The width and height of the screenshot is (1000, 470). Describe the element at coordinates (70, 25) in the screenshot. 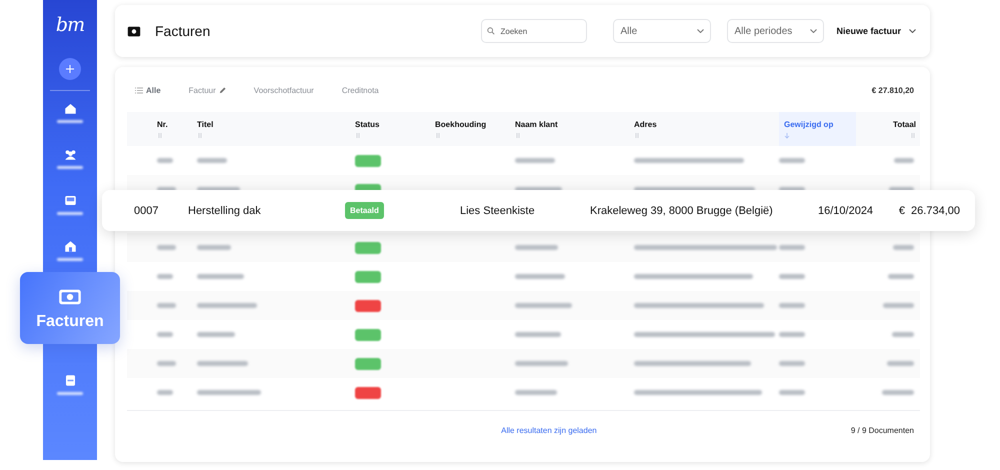

I see `logo: bm` at that location.